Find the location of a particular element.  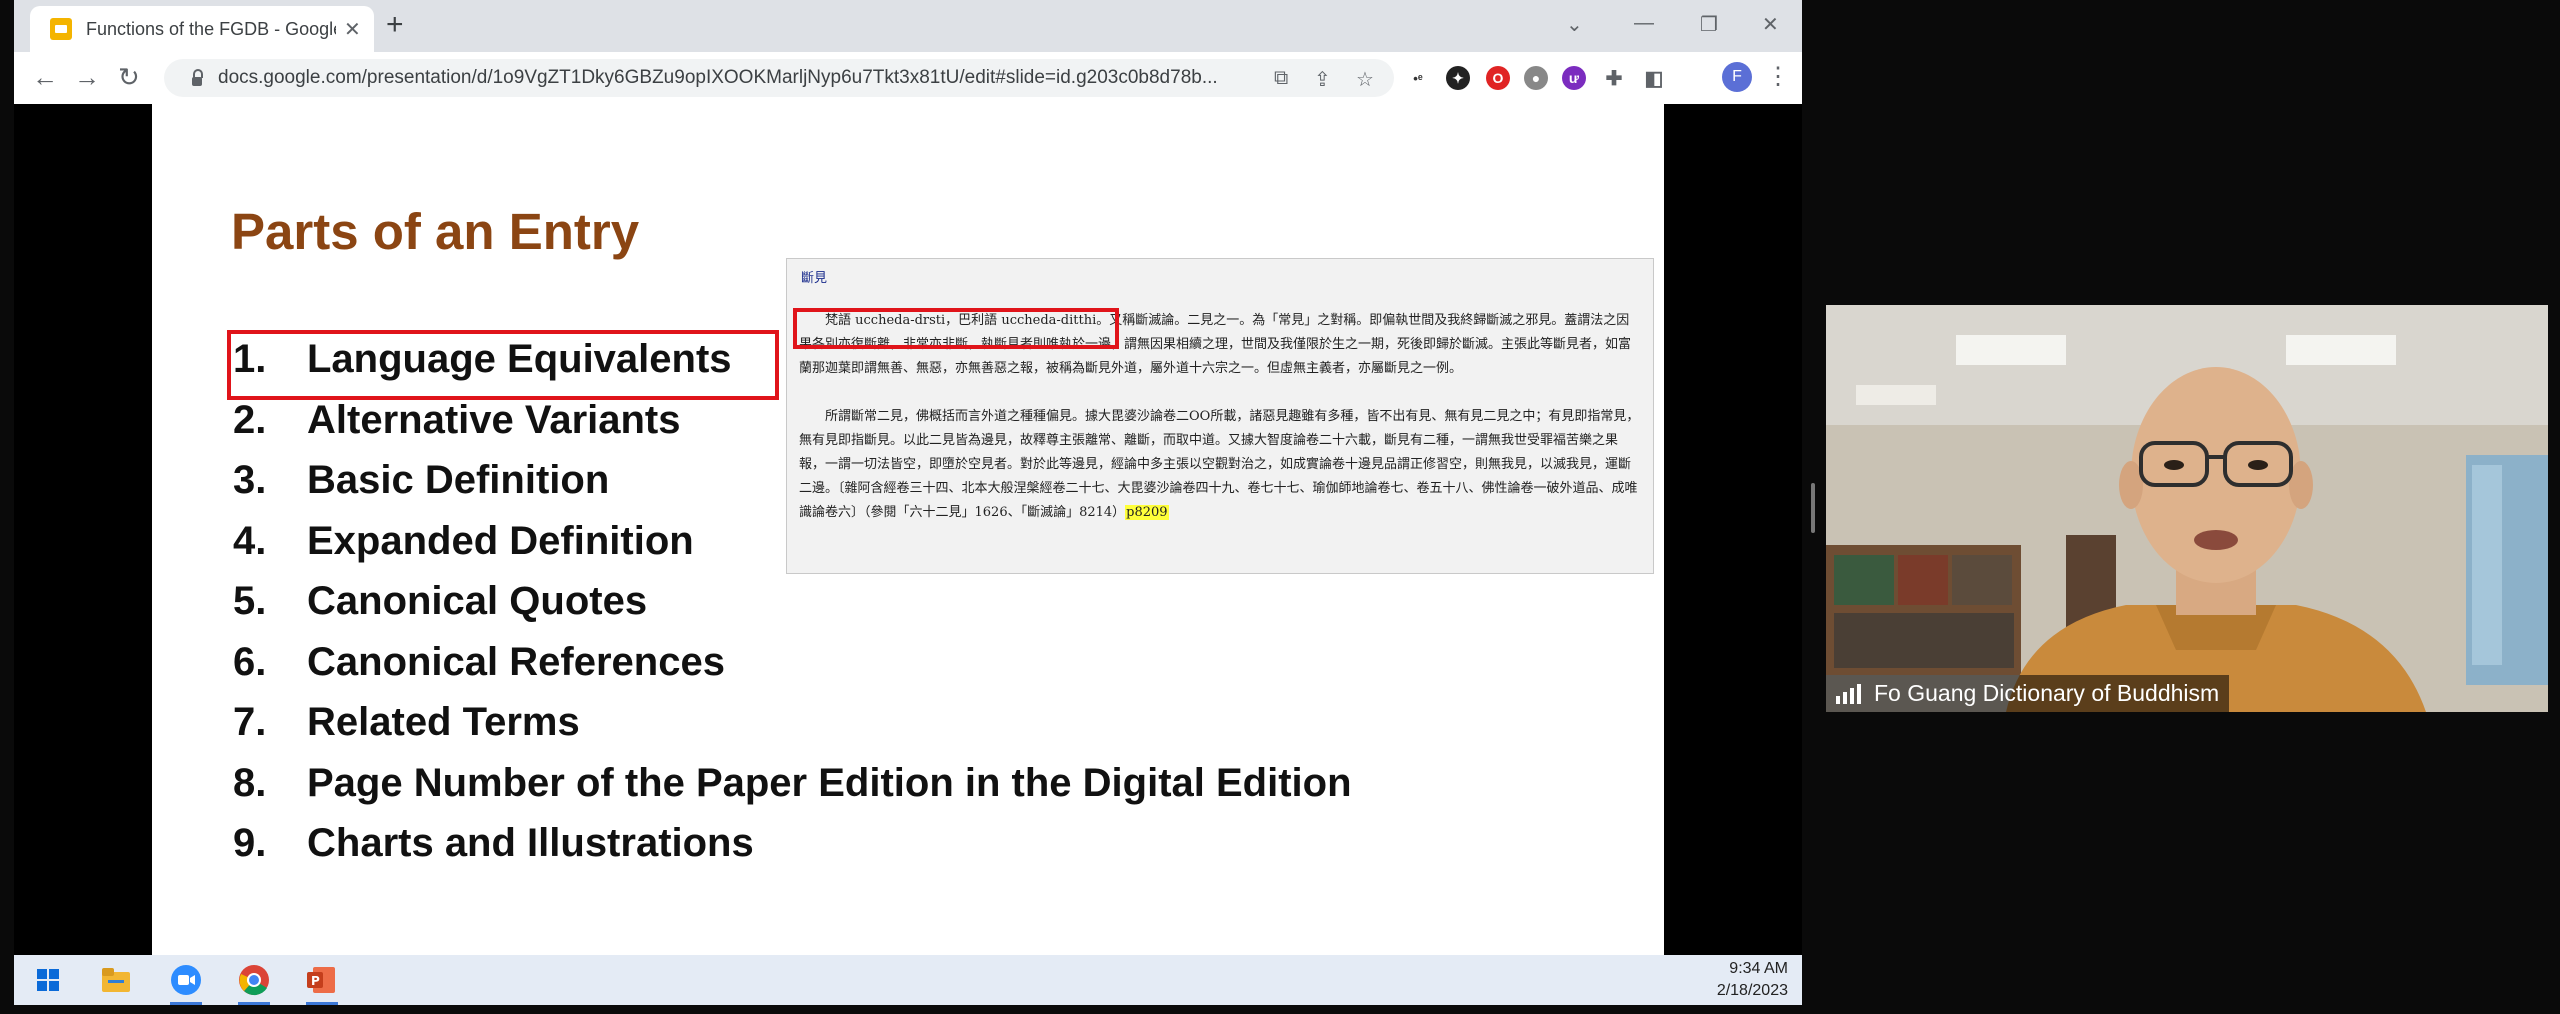

video-feed-image is located at coordinates (2187, 508).